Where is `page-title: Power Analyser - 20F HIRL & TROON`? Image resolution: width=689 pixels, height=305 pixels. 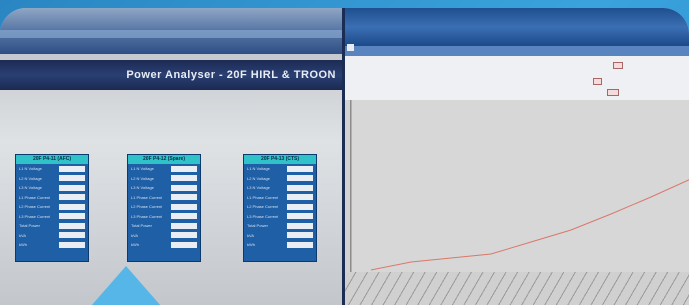
page-title: Power Analyser - 20F HIRL & TROON is located at coordinates (231, 75).